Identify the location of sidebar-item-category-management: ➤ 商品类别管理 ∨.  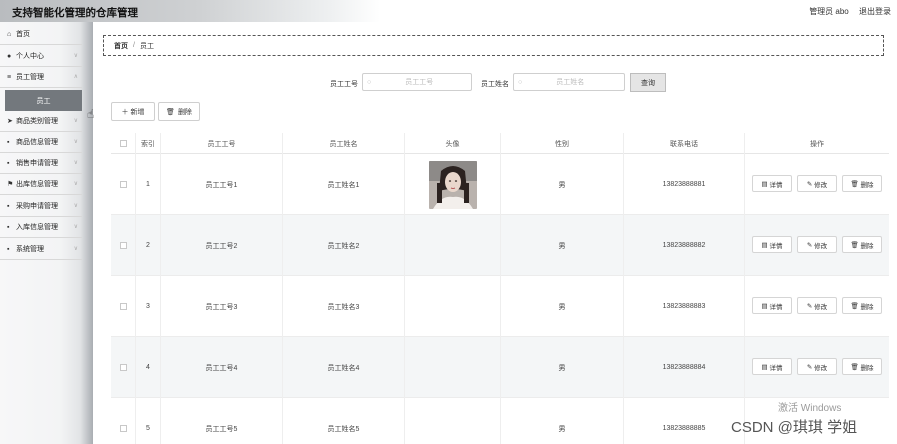
(41, 121).